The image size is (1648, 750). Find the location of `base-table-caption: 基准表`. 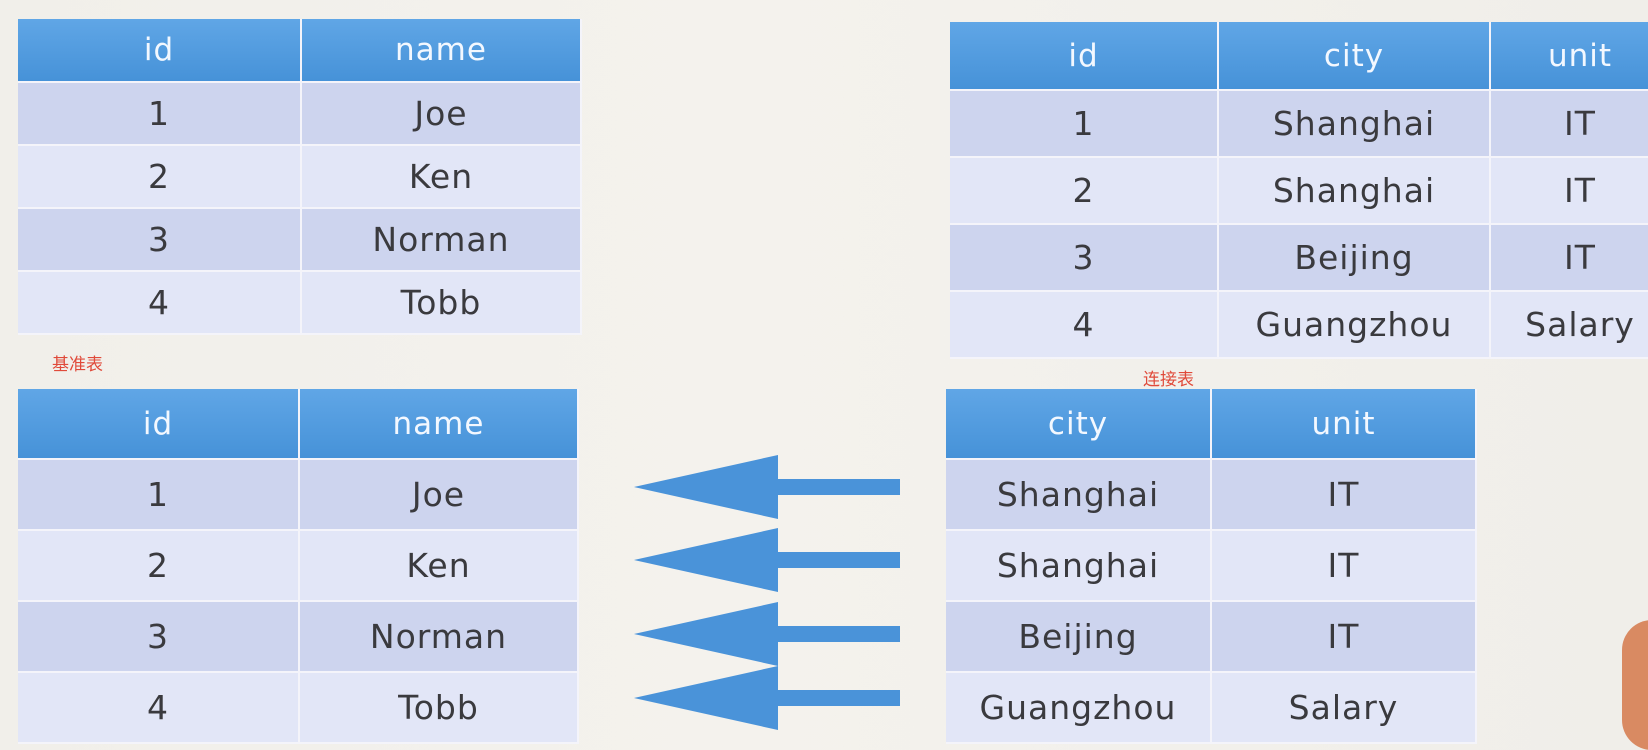

base-table-caption: 基准表 is located at coordinates (77, 365).